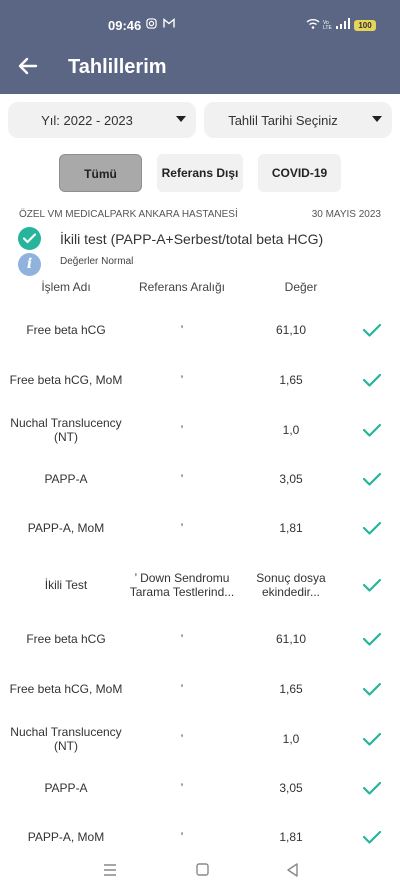 The height and width of the screenshot is (888, 400). Describe the element at coordinates (87, 120) in the screenshot. I see `year-dropdown-label: Yıl: 2022 - 2023` at that location.